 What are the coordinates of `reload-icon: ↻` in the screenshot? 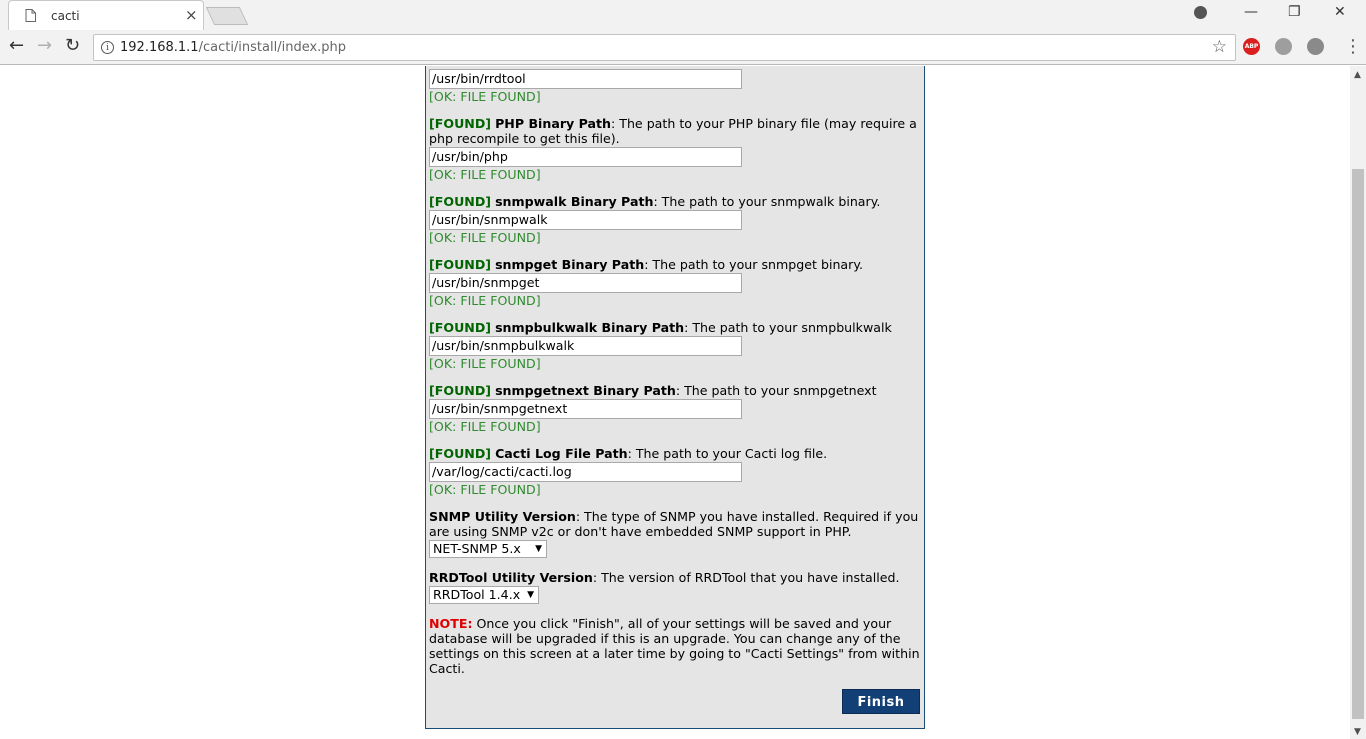 It's located at (72, 46).